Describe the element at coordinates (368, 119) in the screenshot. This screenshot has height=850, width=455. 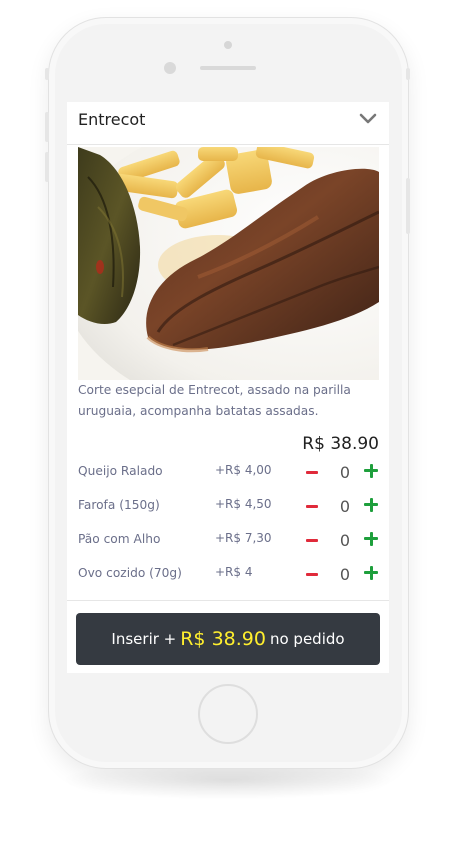
I see `chevron-down-icon` at that location.